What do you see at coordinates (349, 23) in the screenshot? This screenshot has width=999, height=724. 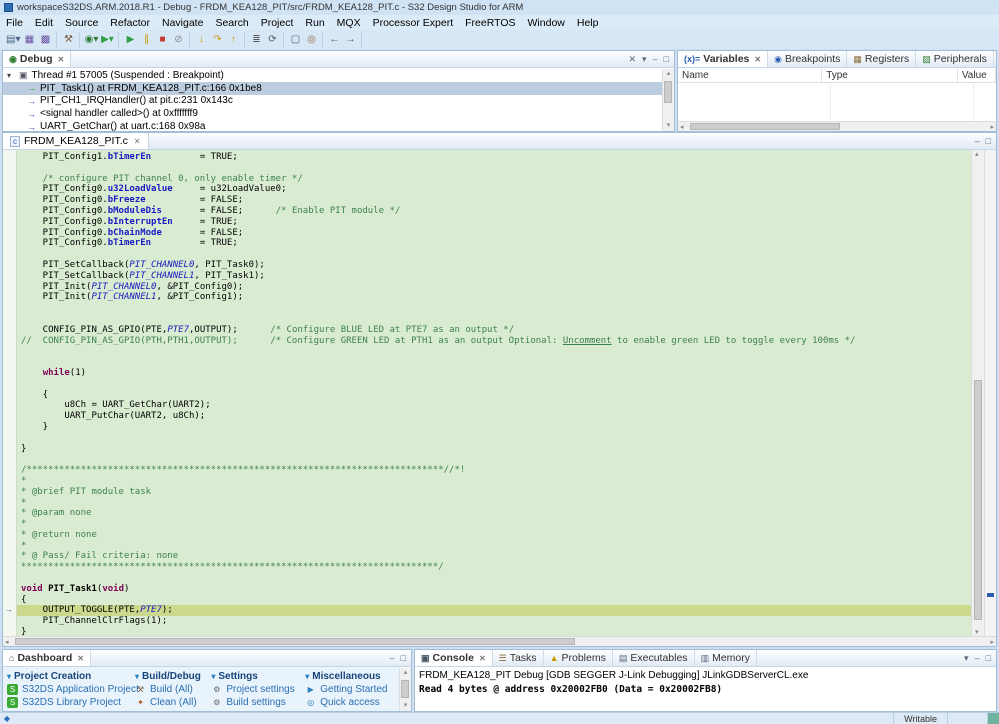 I see `menu-mqx: MQX` at bounding box center [349, 23].